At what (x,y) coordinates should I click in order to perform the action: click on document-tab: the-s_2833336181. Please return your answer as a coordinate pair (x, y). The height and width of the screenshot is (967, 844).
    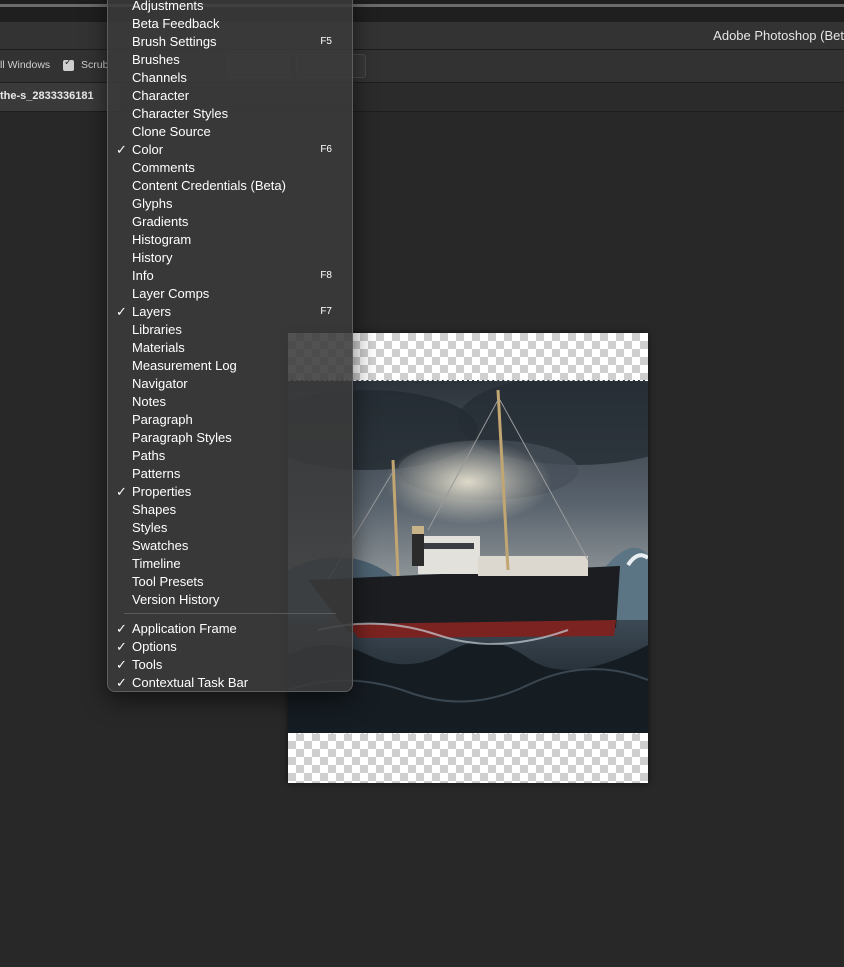
    Looking at the image, I should click on (60, 97).